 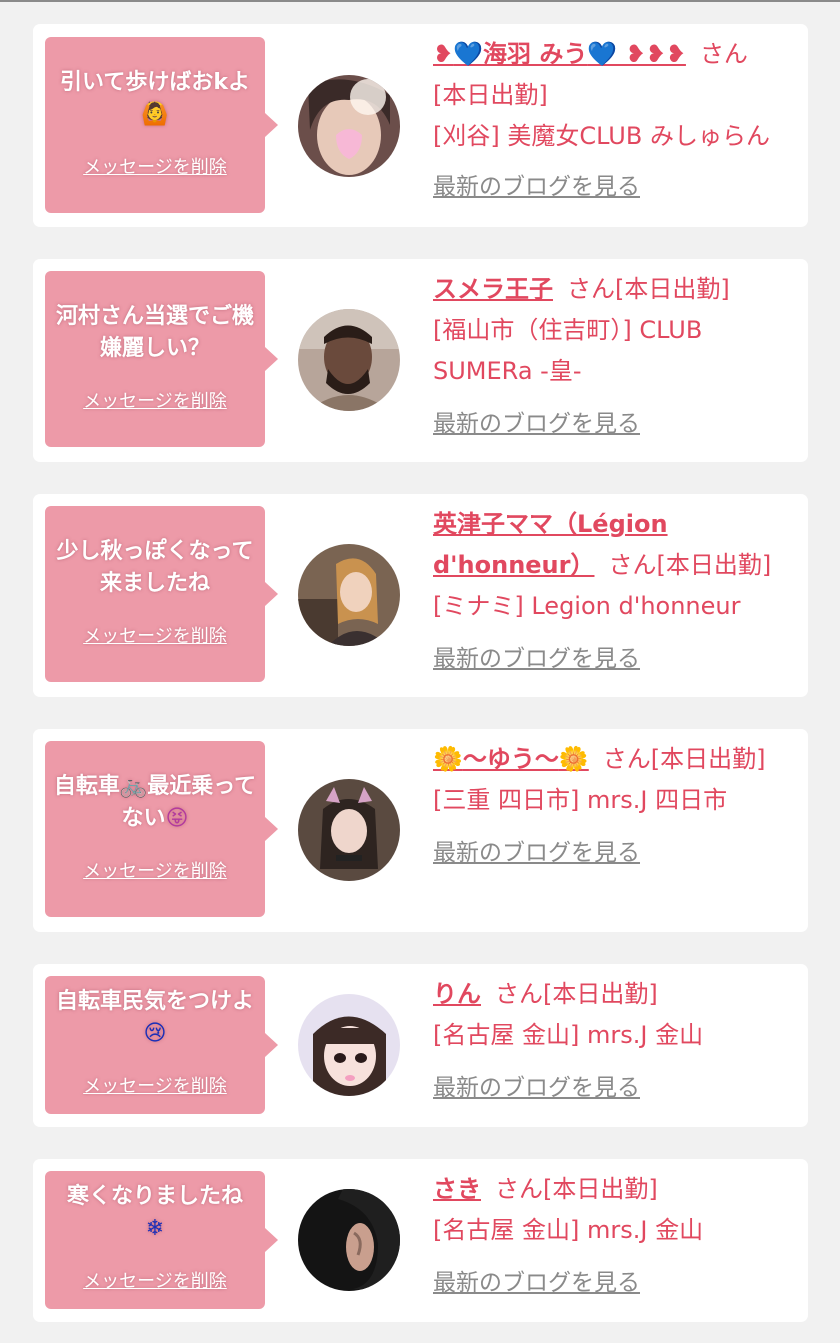 I want to click on blue-heart-icon: 💙, so click(x=468, y=54).